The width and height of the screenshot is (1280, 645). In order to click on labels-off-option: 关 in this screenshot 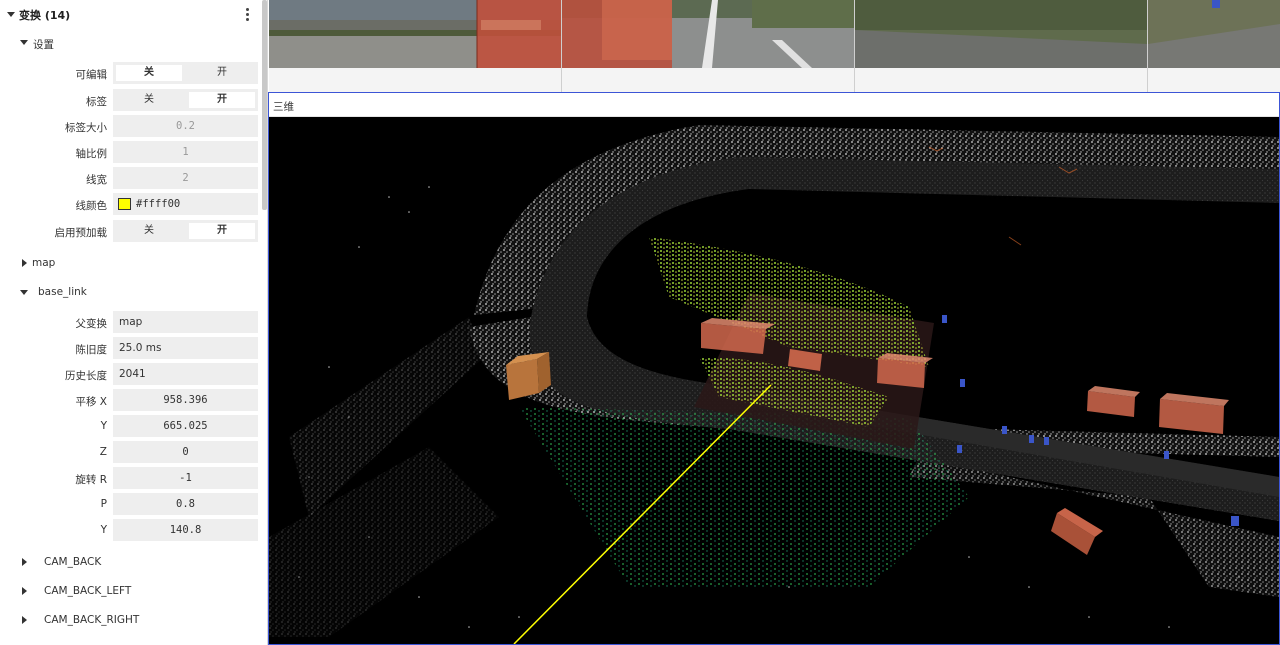, I will do `click(149, 100)`.